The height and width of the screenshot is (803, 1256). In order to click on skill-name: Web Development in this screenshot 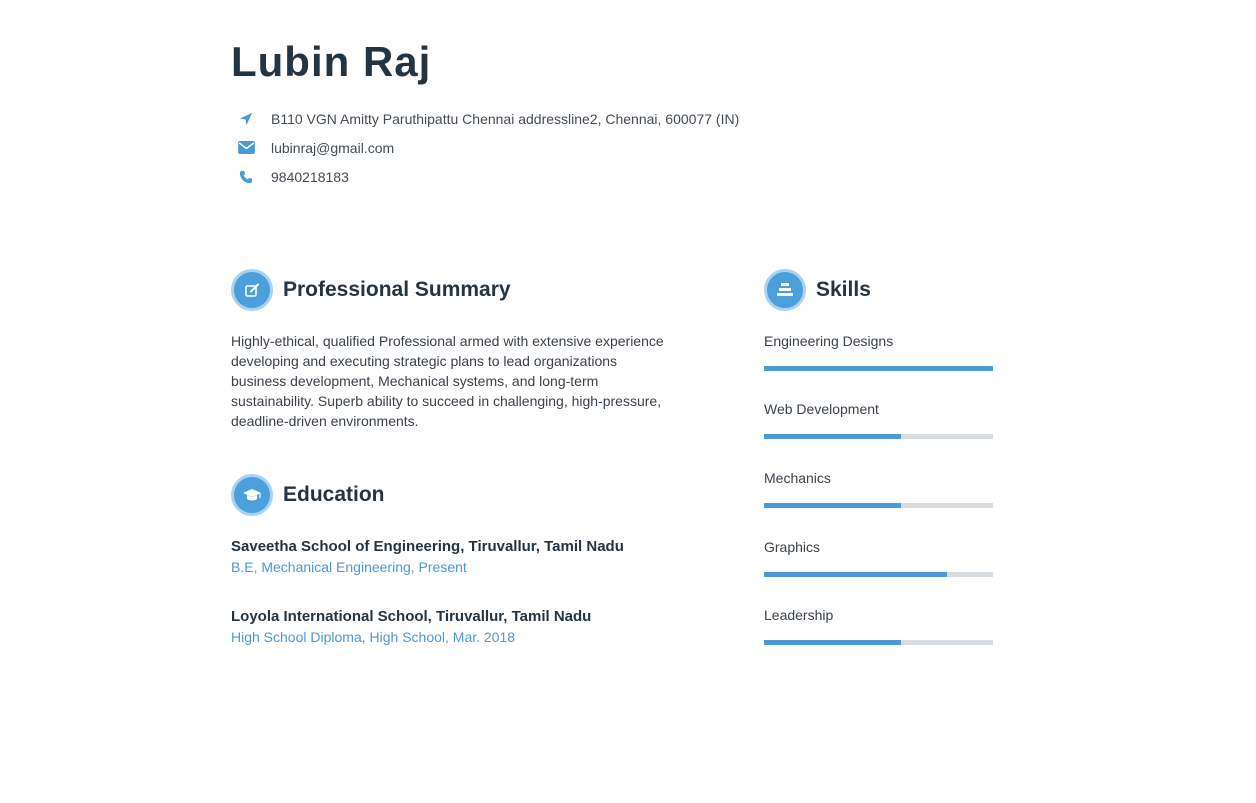, I will do `click(821, 409)`.